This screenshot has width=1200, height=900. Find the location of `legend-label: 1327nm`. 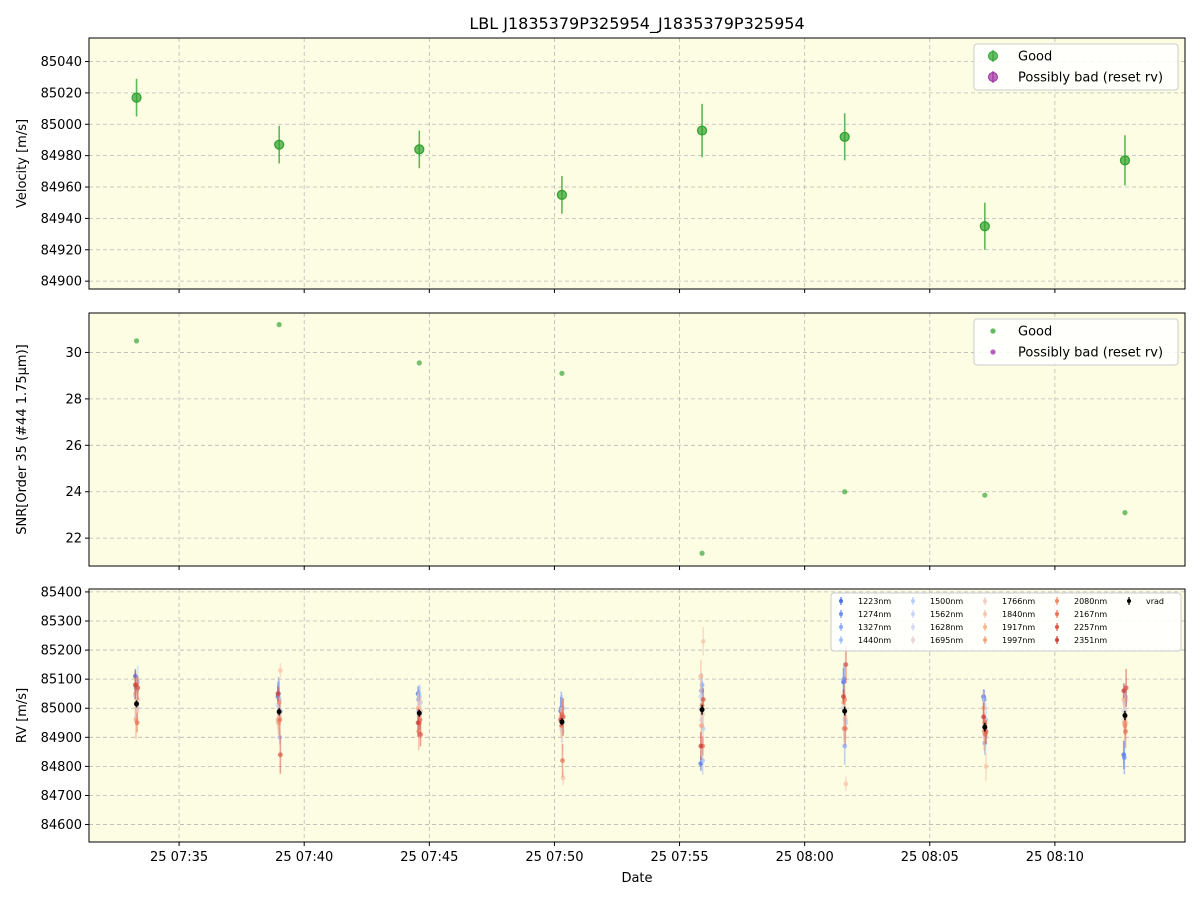

legend-label: 1327nm is located at coordinates (874, 627).